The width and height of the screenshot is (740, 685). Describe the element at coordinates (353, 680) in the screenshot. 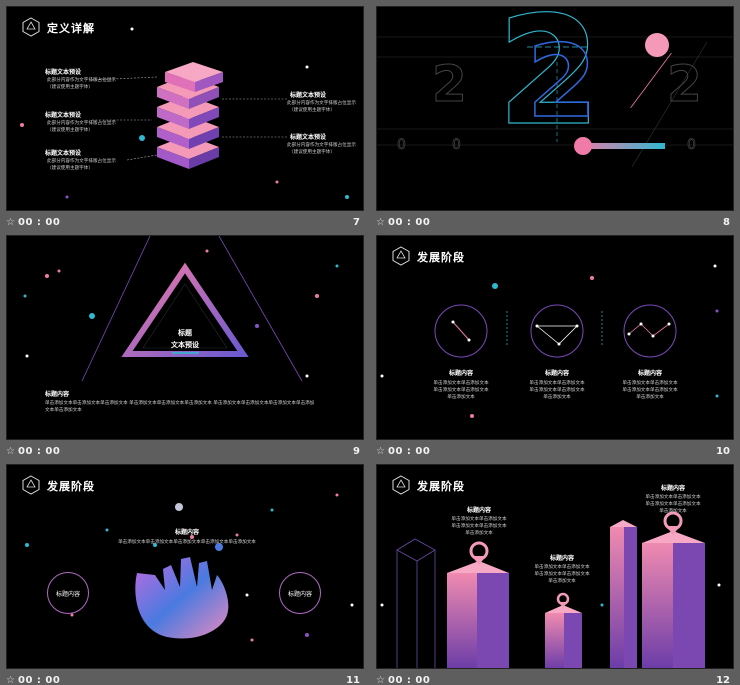

I see `slide-number: 11` at that location.